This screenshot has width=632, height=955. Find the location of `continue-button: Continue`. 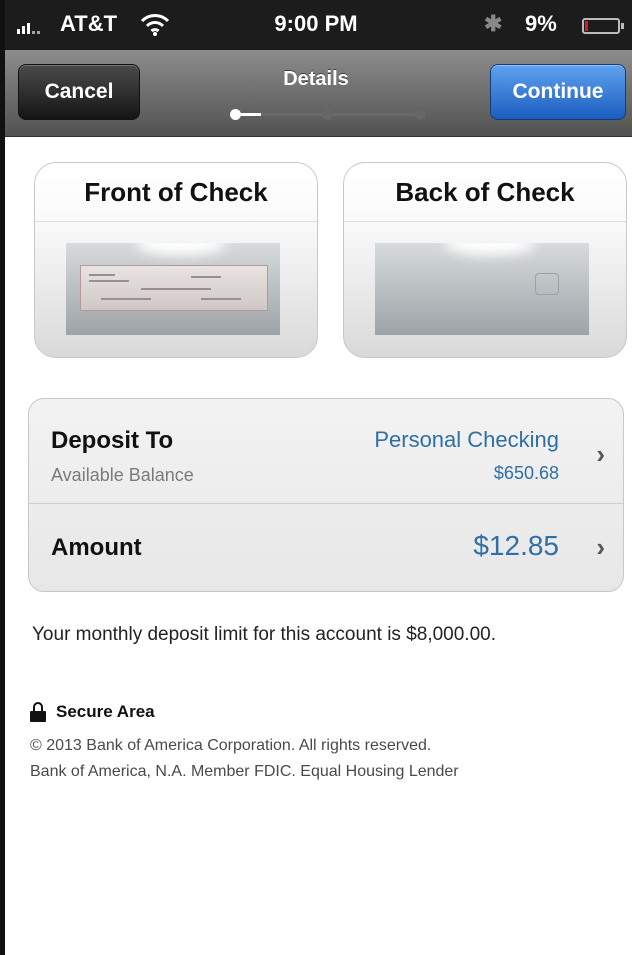

continue-button: Continue is located at coordinates (558, 92).